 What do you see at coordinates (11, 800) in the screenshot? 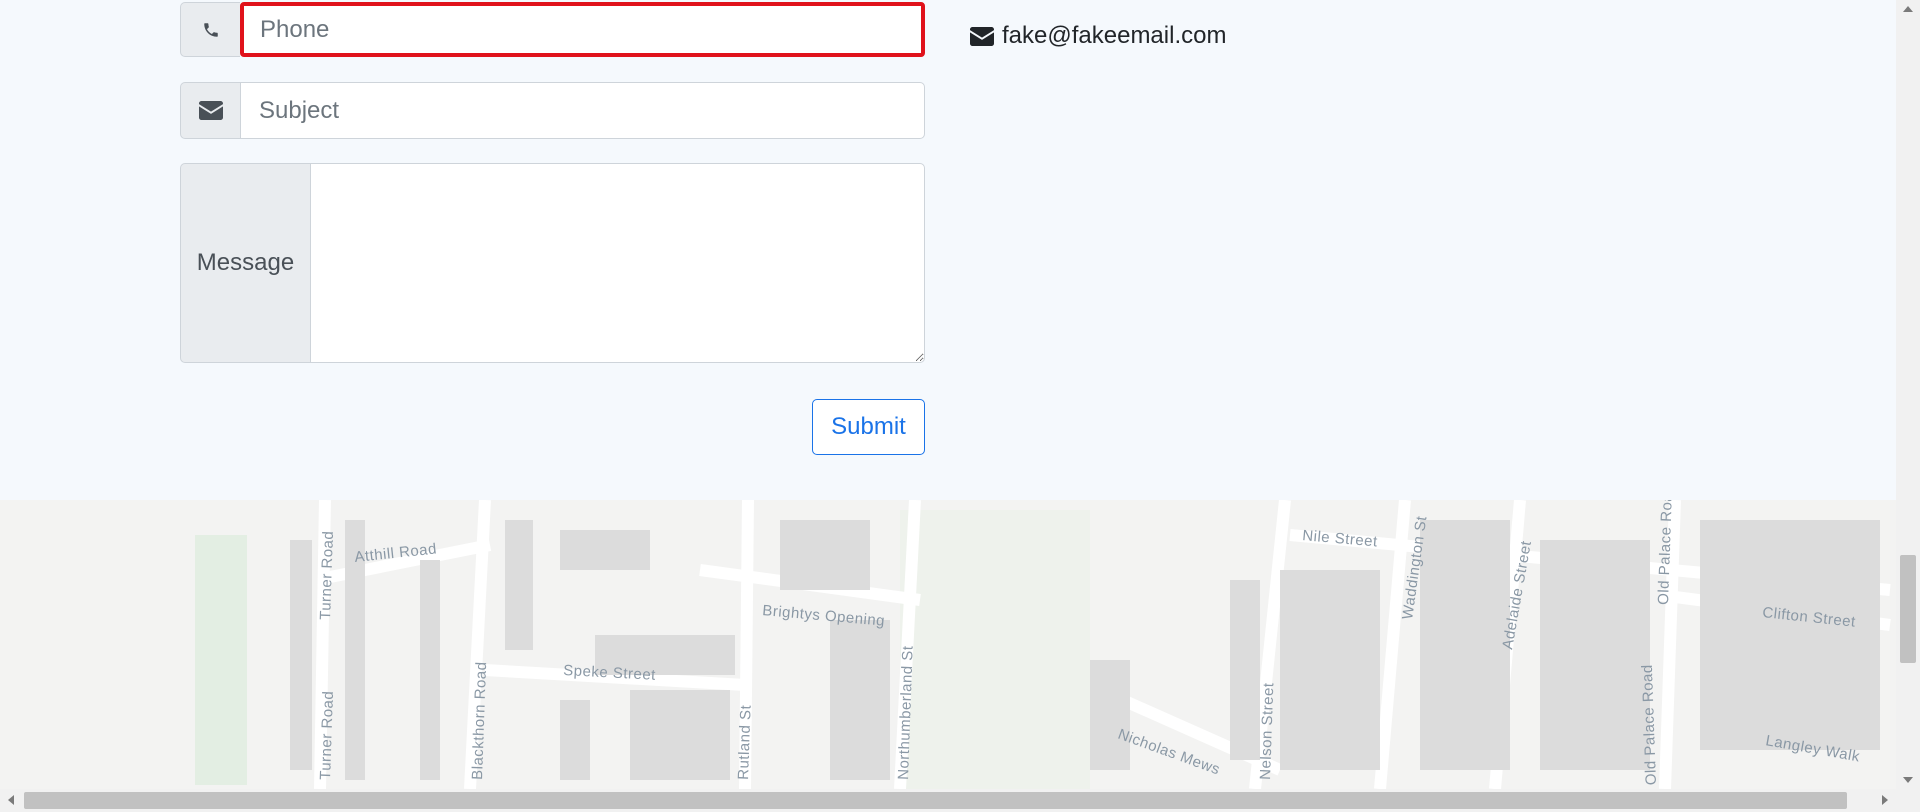
I see `scroll-left-icon` at bounding box center [11, 800].